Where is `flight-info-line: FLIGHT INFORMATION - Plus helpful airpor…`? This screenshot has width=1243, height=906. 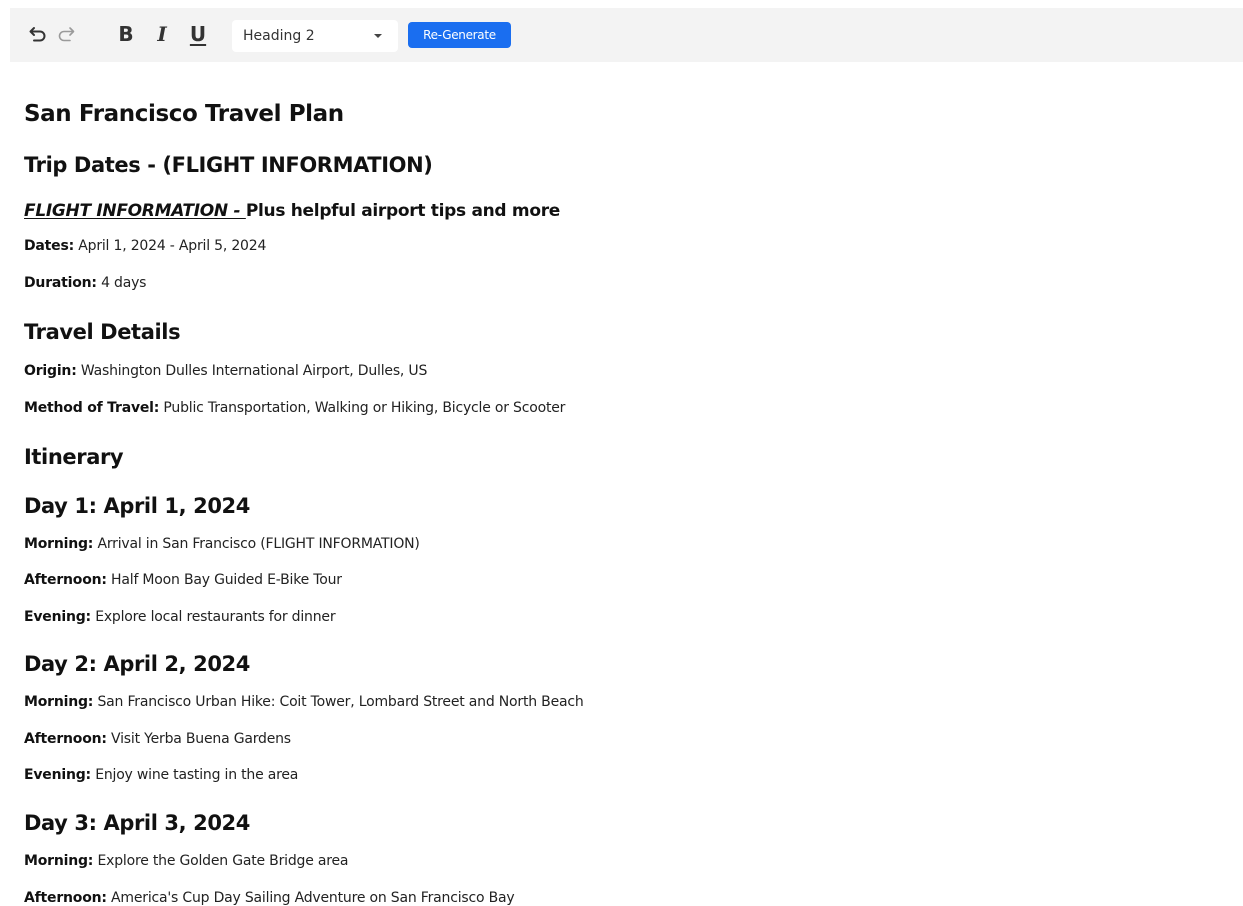 flight-info-line: FLIGHT INFORMATION - Plus helpful airpor… is located at coordinates (292, 211).